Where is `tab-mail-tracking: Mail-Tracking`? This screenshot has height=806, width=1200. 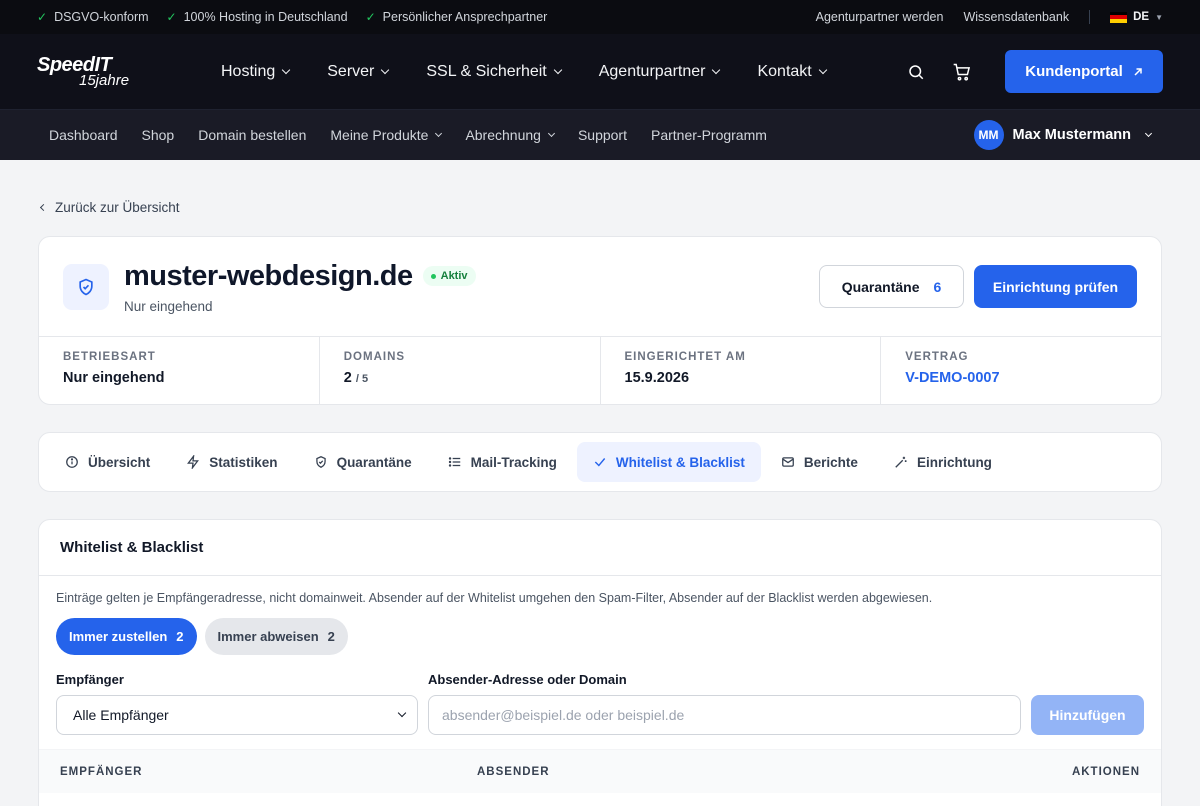
tab-mail-tracking: Mail-Tracking is located at coordinates (502, 462).